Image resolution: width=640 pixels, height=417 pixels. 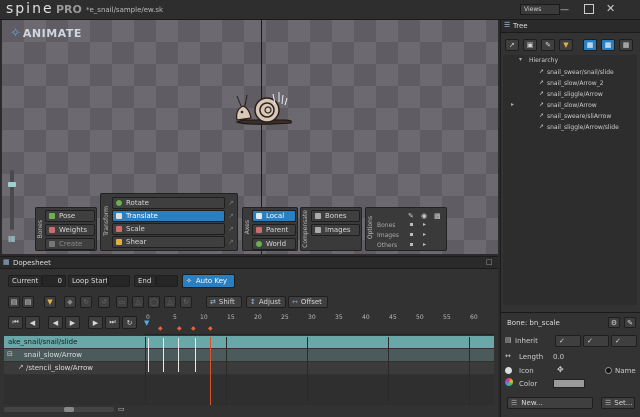 I want to click on last-frame-icon: ⏭, so click(x=112, y=322).